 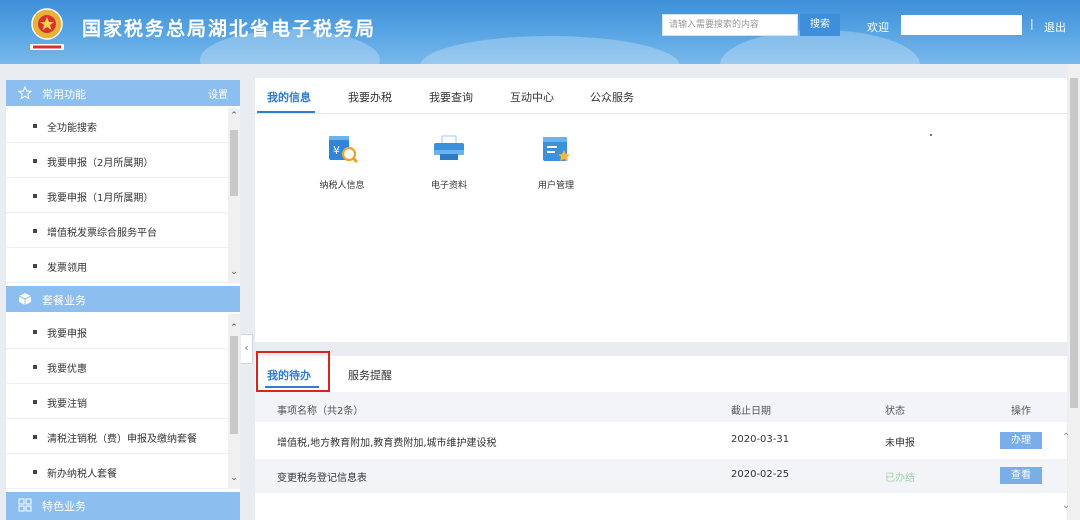 I want to click on search-button: 搜索, so click(x=820, y=25).